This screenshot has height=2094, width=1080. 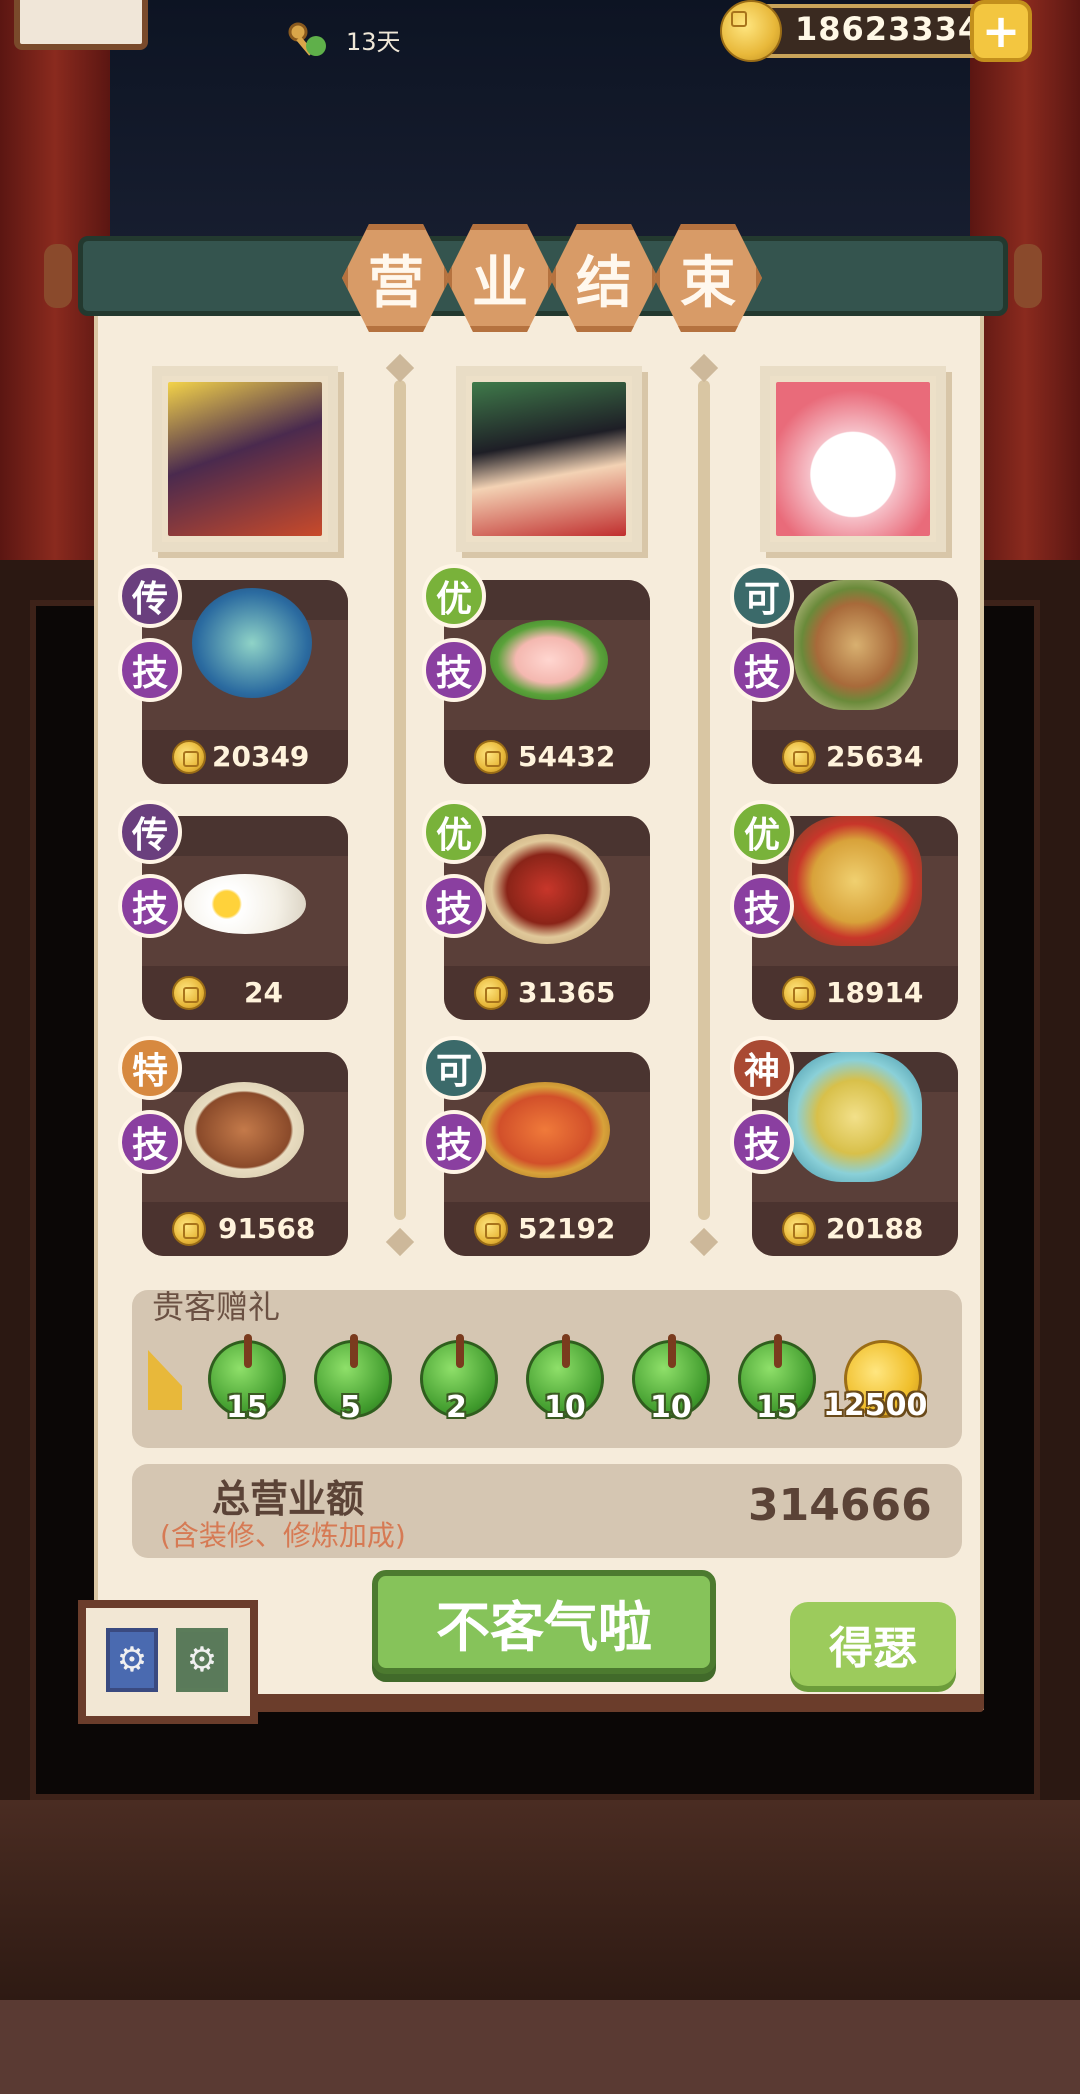 What do you see at coordinates (549, 660) in the screenshot?
I see `shrimp-dumpling-dish` at bounding box center [549, 660].